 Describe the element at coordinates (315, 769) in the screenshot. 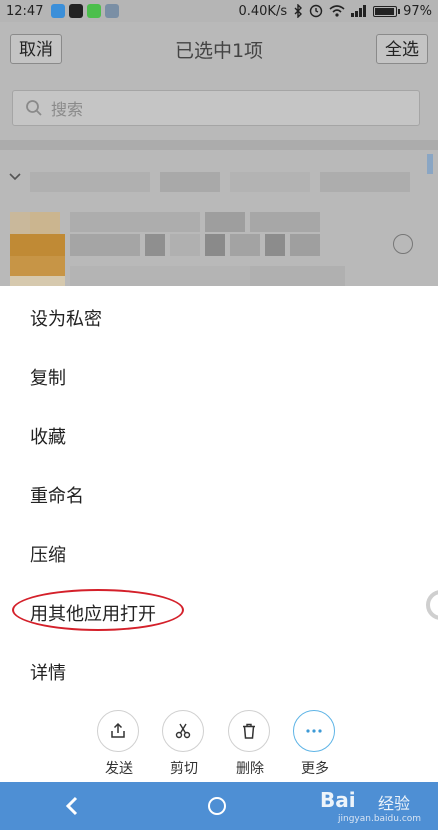

I see `more-label: 更多` at that location.